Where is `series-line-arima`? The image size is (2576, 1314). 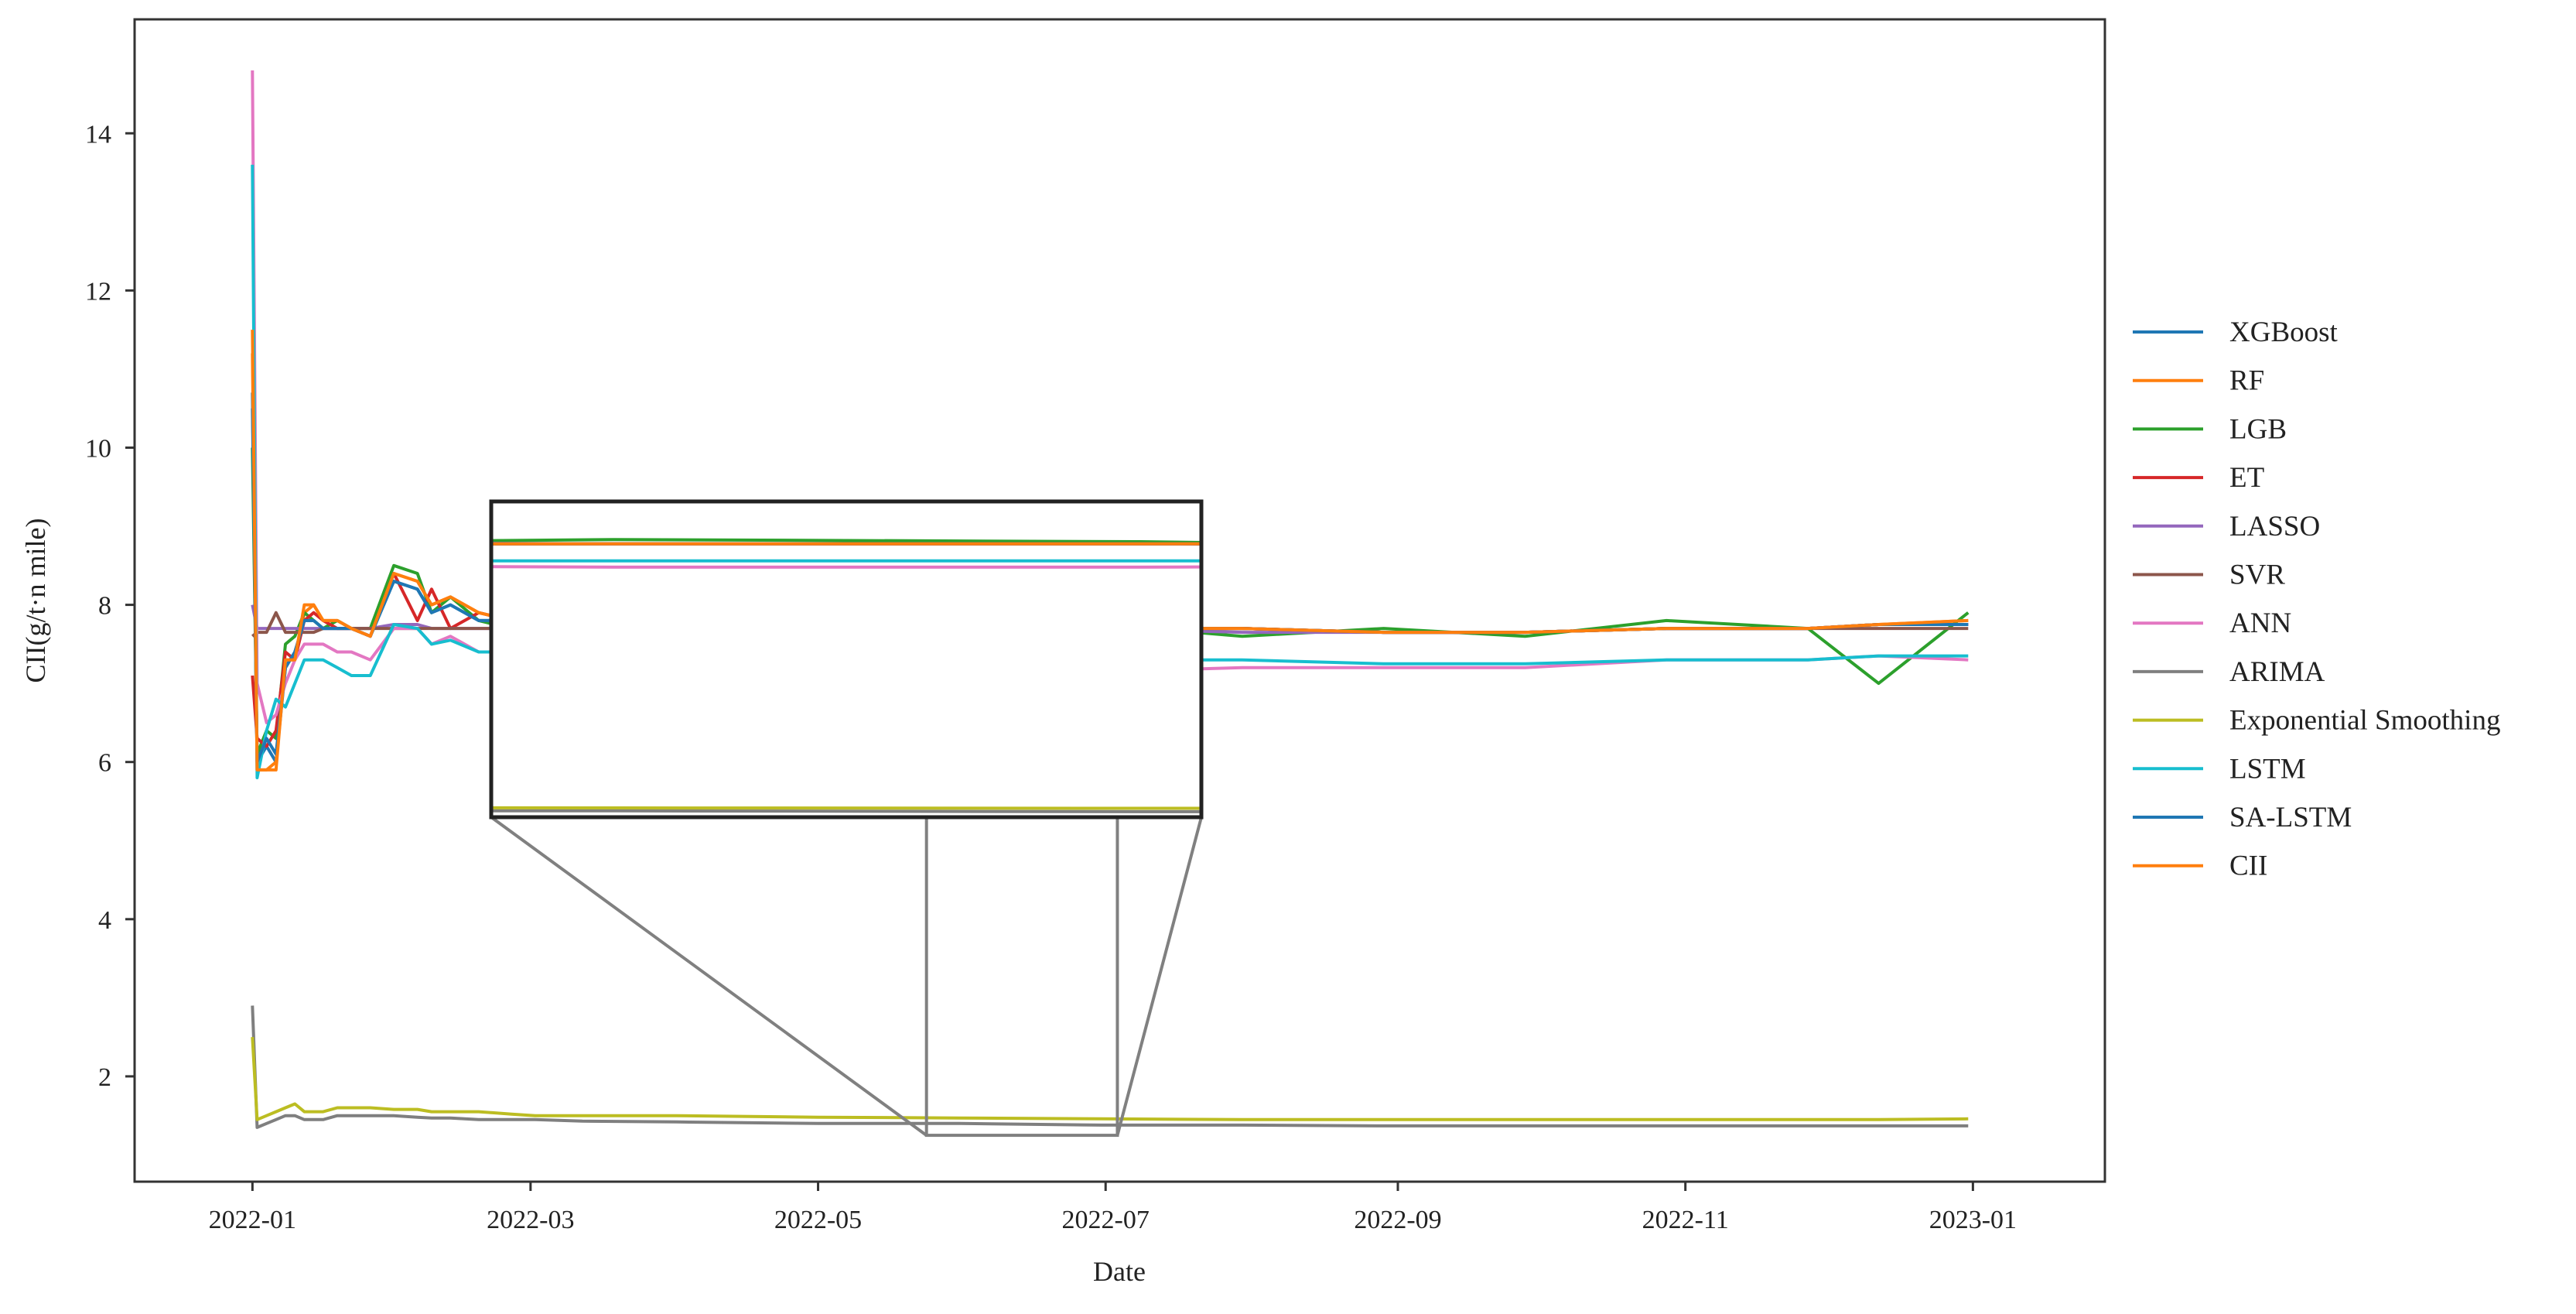
series-line-arima is located at coordinates (1110, 1067).